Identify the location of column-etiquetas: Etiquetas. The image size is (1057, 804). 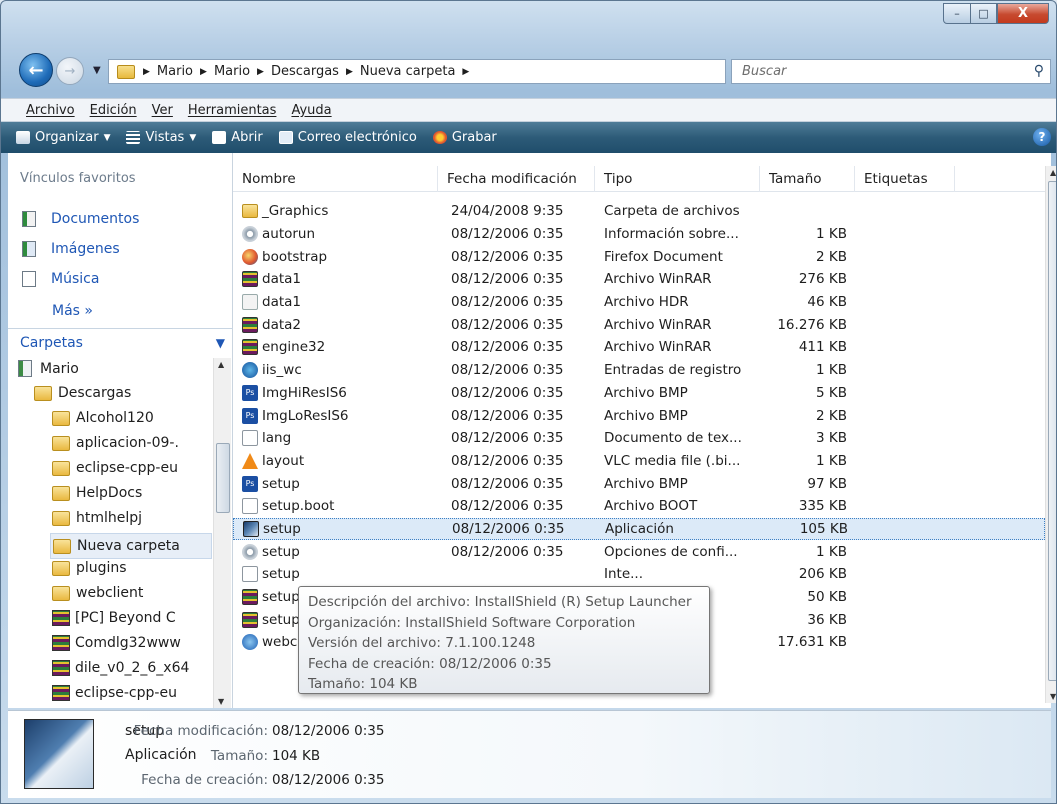
(905, 179).